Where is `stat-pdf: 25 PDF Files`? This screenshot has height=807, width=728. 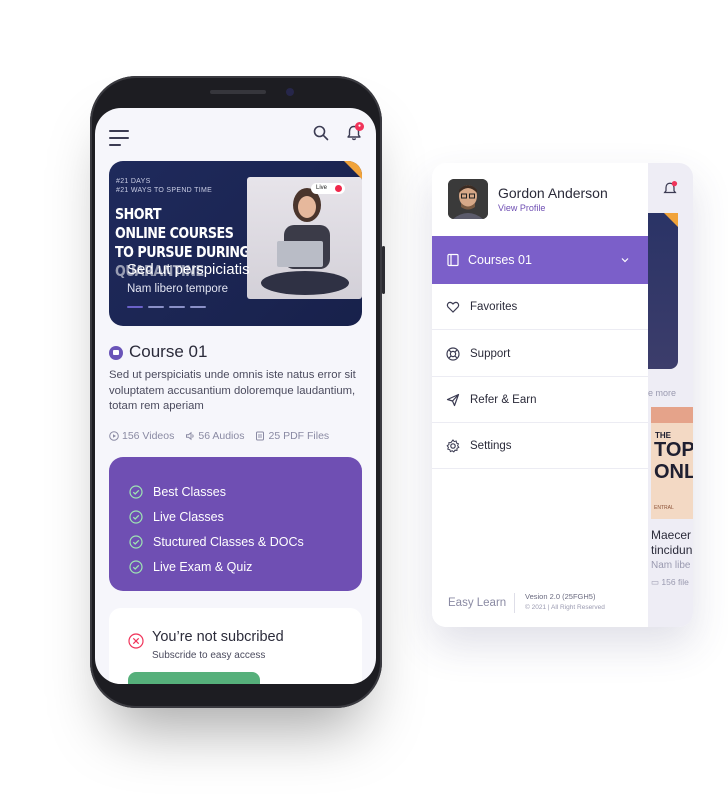 stat-pdf: 25 PDF Files is located at coordinates (292, 436).